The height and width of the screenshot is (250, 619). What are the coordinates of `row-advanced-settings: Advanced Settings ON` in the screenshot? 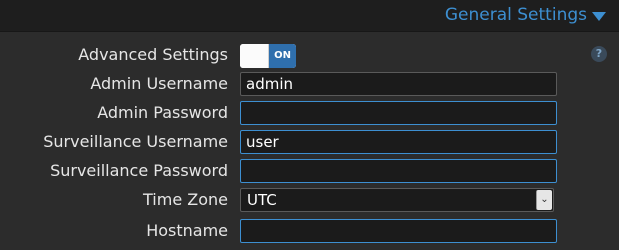 It's located at (309, 55).